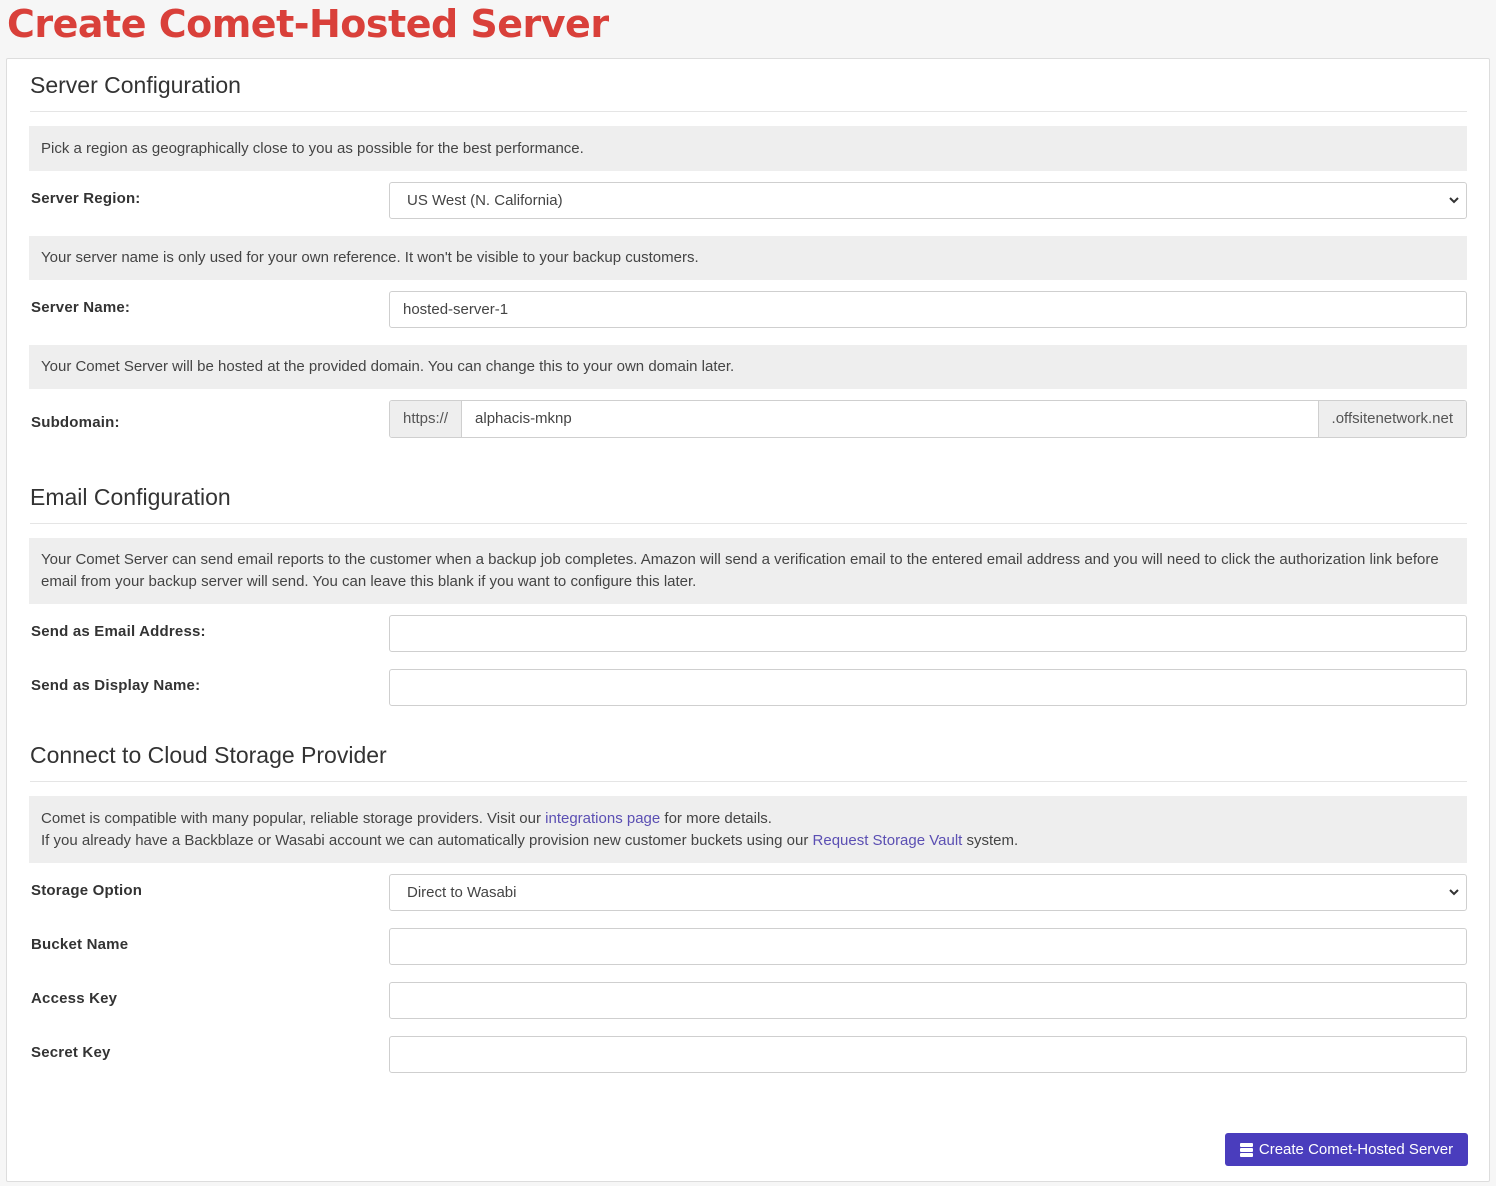 This screenshot has height=1186, width=1496. What do you see at coordinates (308, 24) in the screenshot?
I see `page-title: Create Comet-Hosted Server` at bounding box center [308, 24].